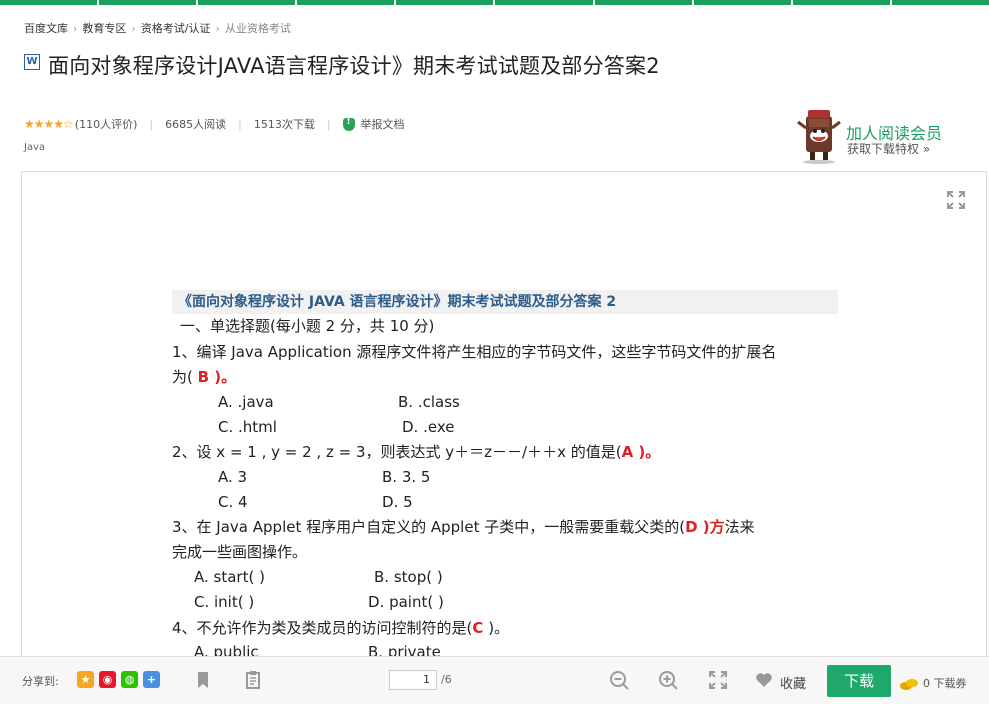 The image size is (989, 704). I want to click on answer-2: A, so click(627, 452).